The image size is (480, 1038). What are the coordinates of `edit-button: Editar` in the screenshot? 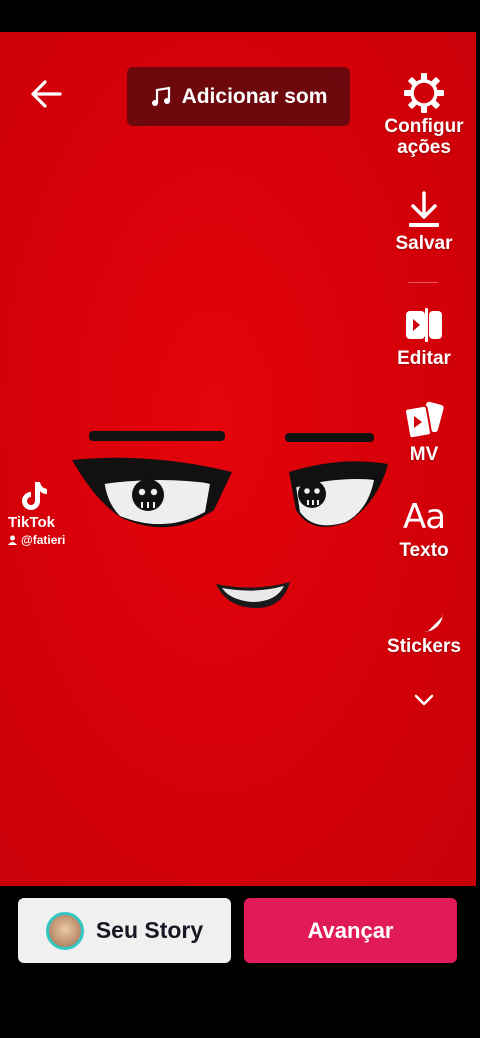 It's located at (424, 335).